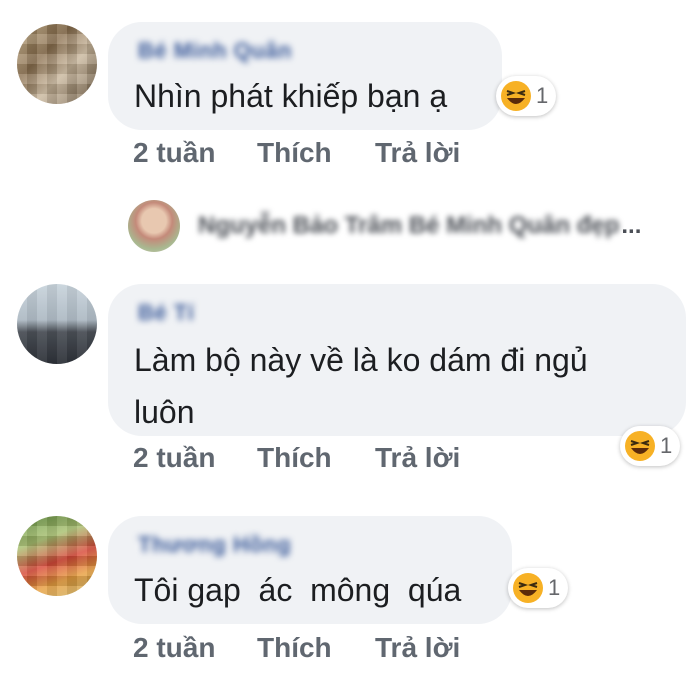 The image size is (700, 700). Describe the element at coordinates (409, 225) in the screenshot. I see `reply-preview-text: Nguyễn Bảo Trâm Bé Minh Quân đẹp` at that location.